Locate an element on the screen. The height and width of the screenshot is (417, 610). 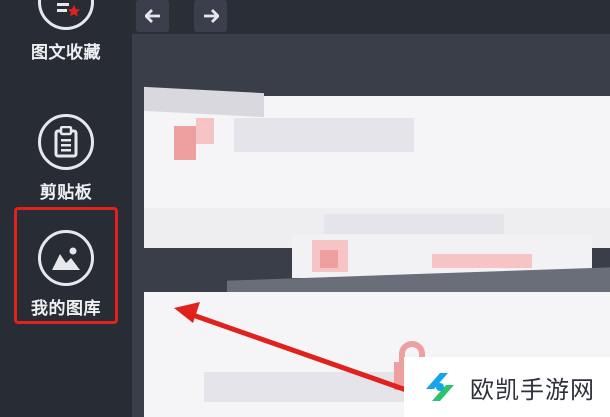
doc-star-icon is located at coordinates (66, 15).